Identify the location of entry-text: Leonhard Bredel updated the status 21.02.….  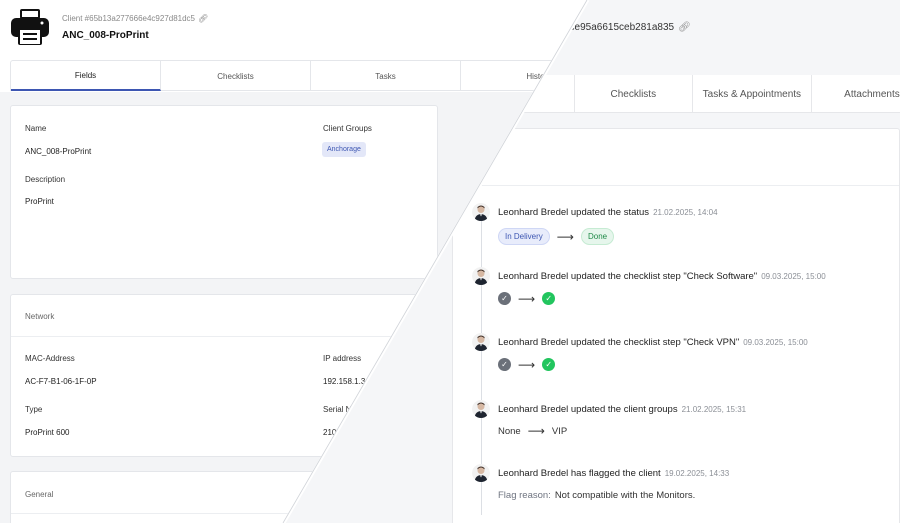
(608, 212).